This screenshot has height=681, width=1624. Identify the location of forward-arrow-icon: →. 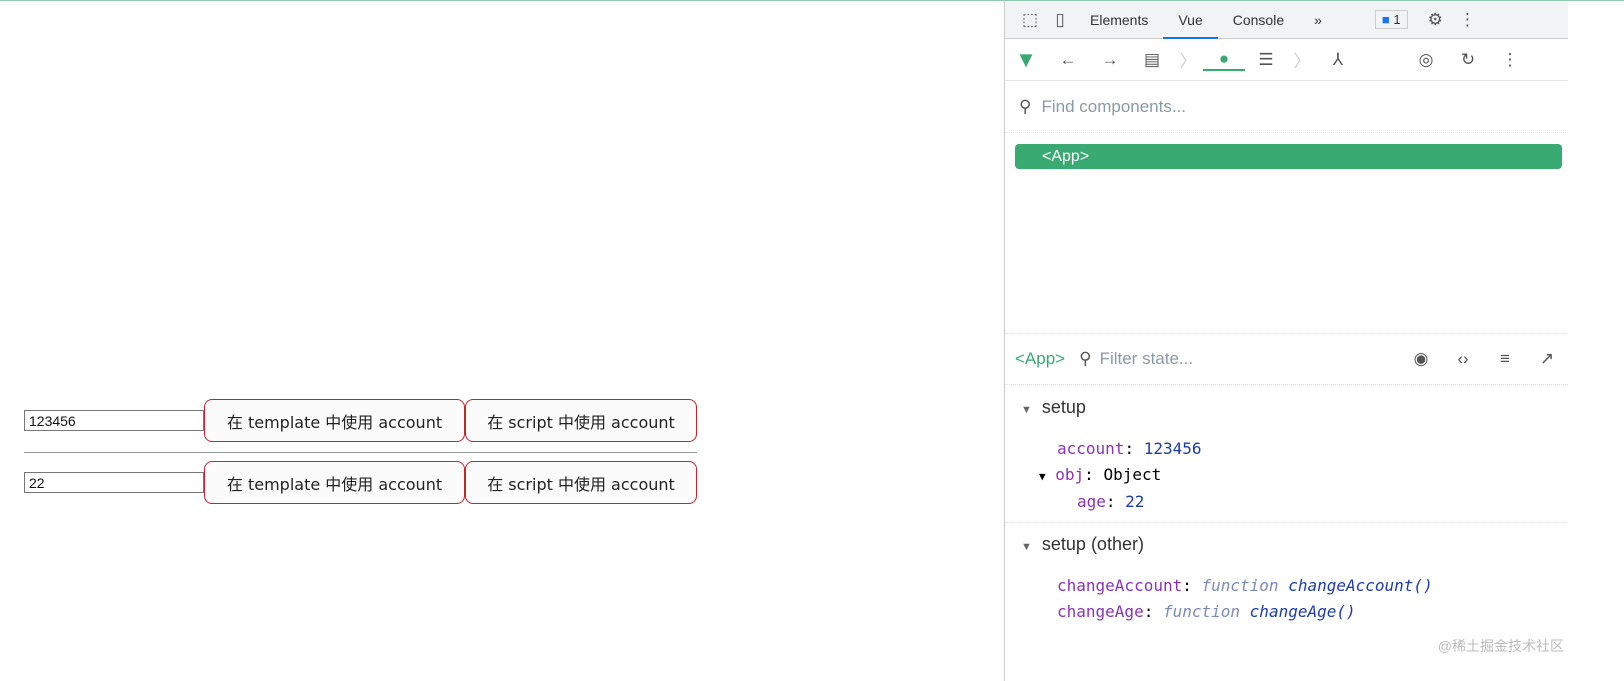
(1110, 60).